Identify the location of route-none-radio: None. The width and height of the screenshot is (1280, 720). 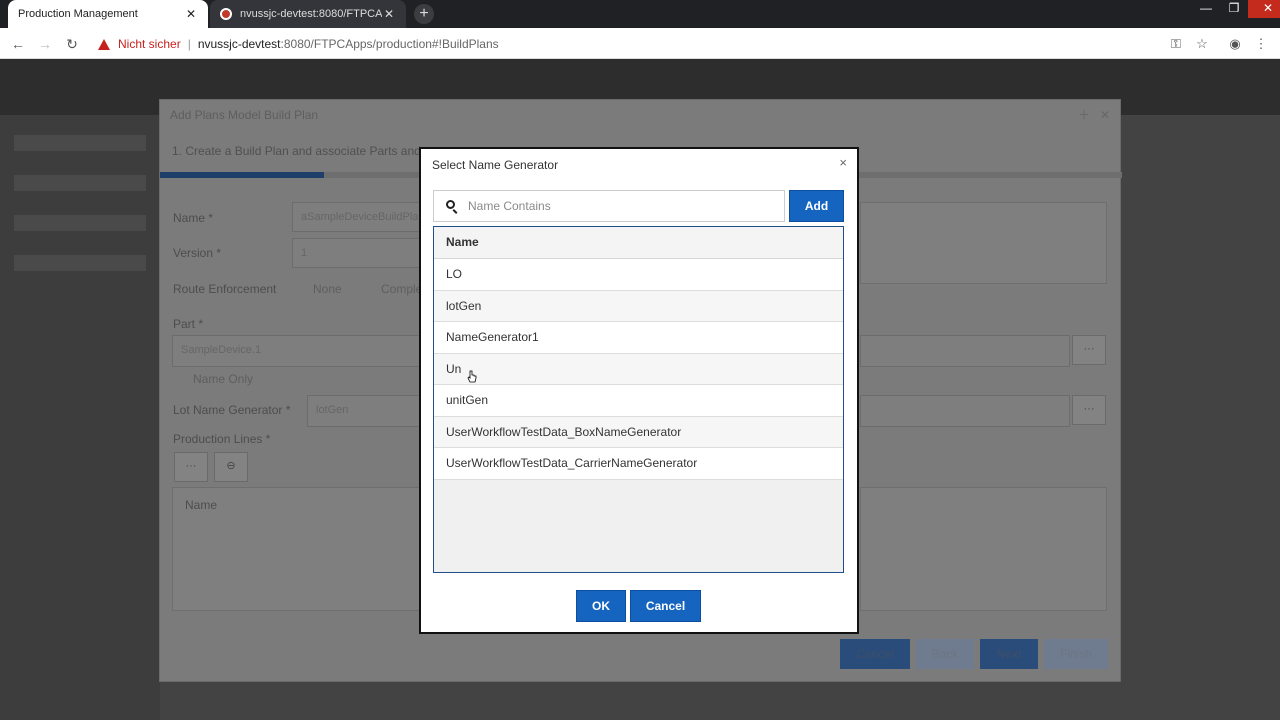
(327, 289).